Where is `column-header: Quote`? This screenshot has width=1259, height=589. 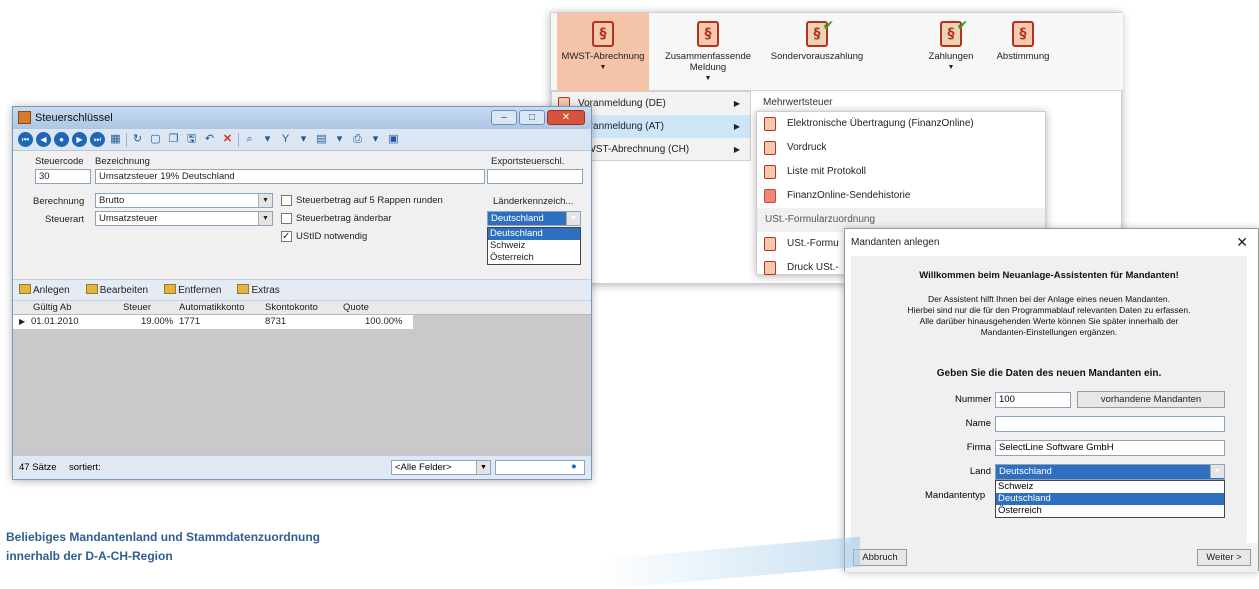
column-header: Quote is located at coordinates (356, 308).